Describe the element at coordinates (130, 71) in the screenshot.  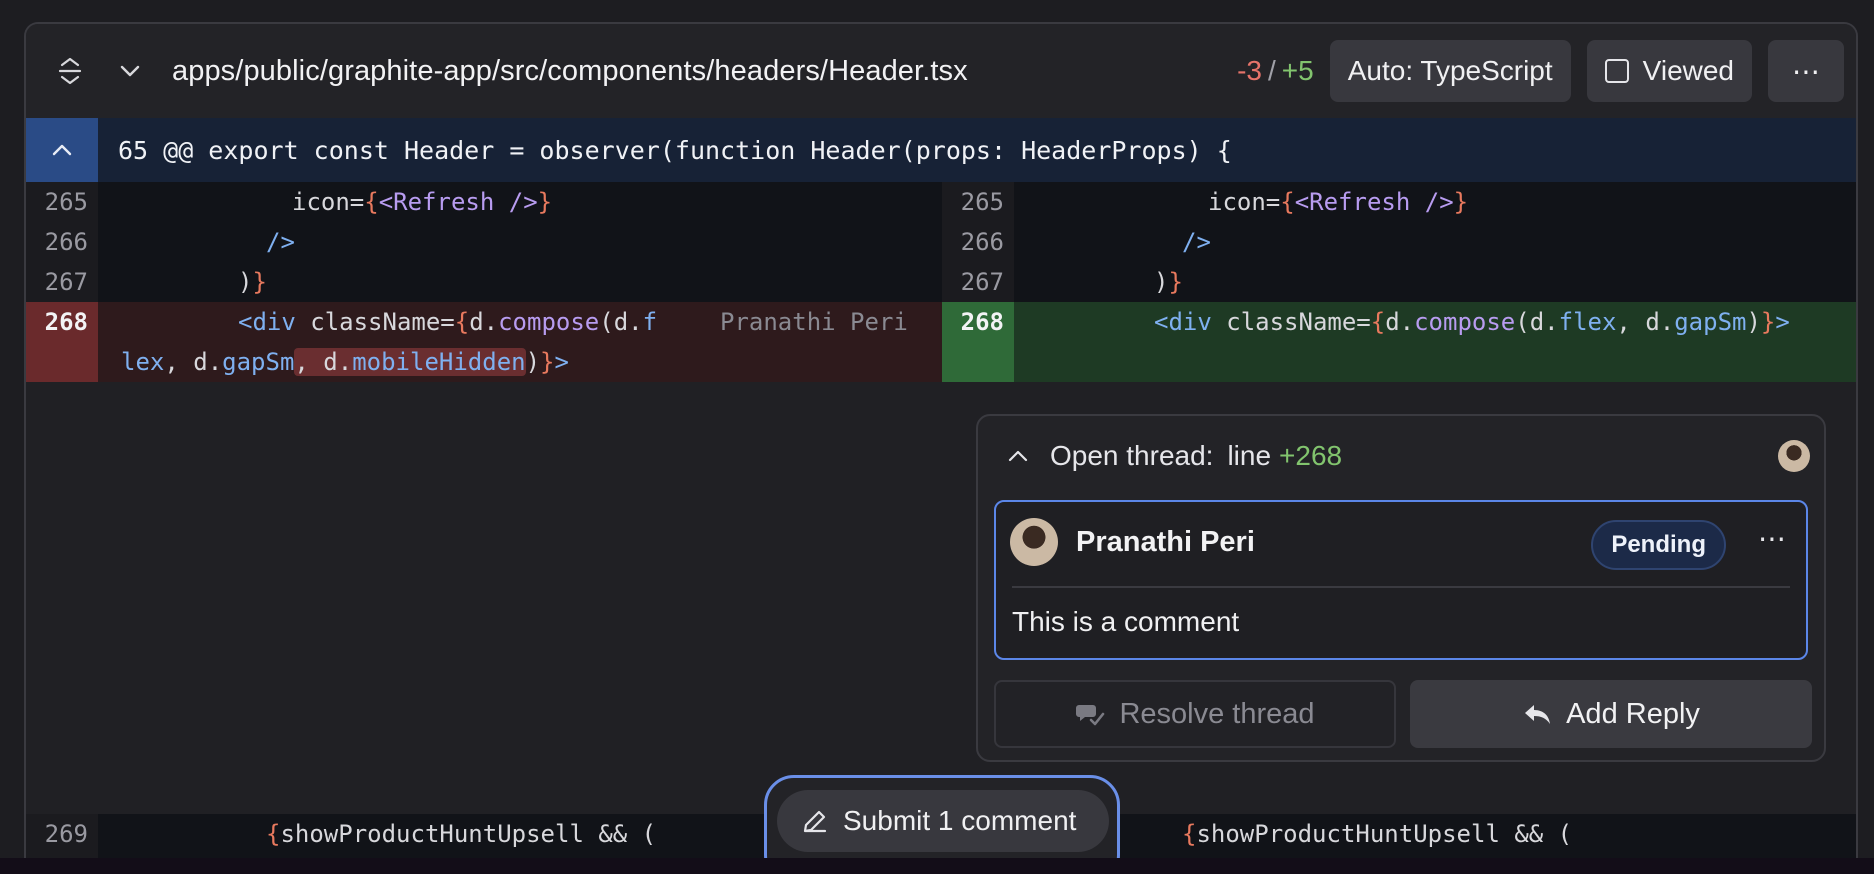
I see `chevron-down-icon` at that location.